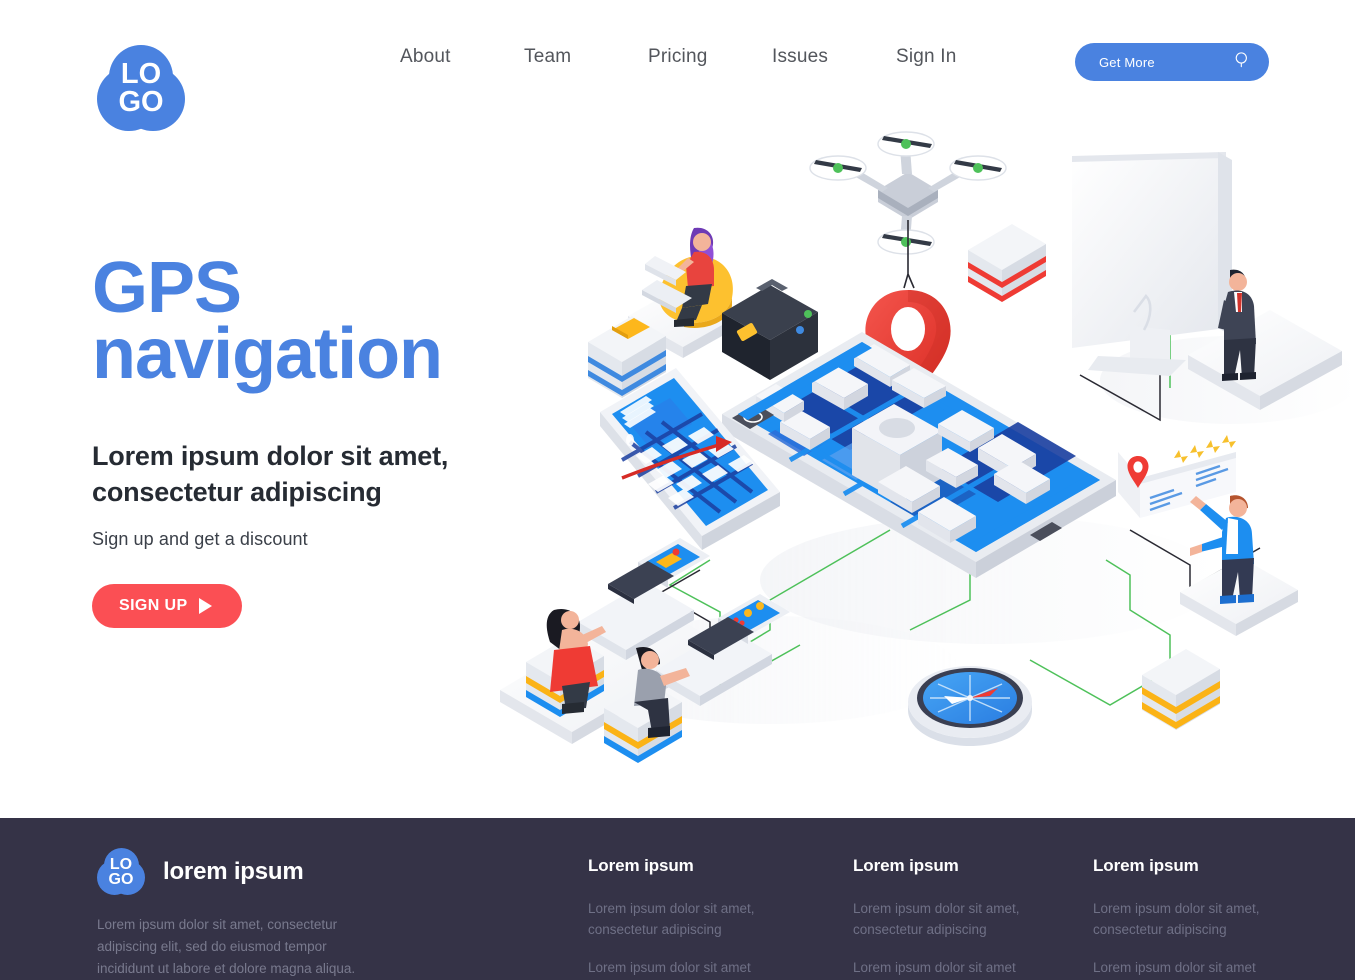 The height and width of the screenshot is (980, 1355). I want to click on get-more-button: Get More, so click(1172, 62).